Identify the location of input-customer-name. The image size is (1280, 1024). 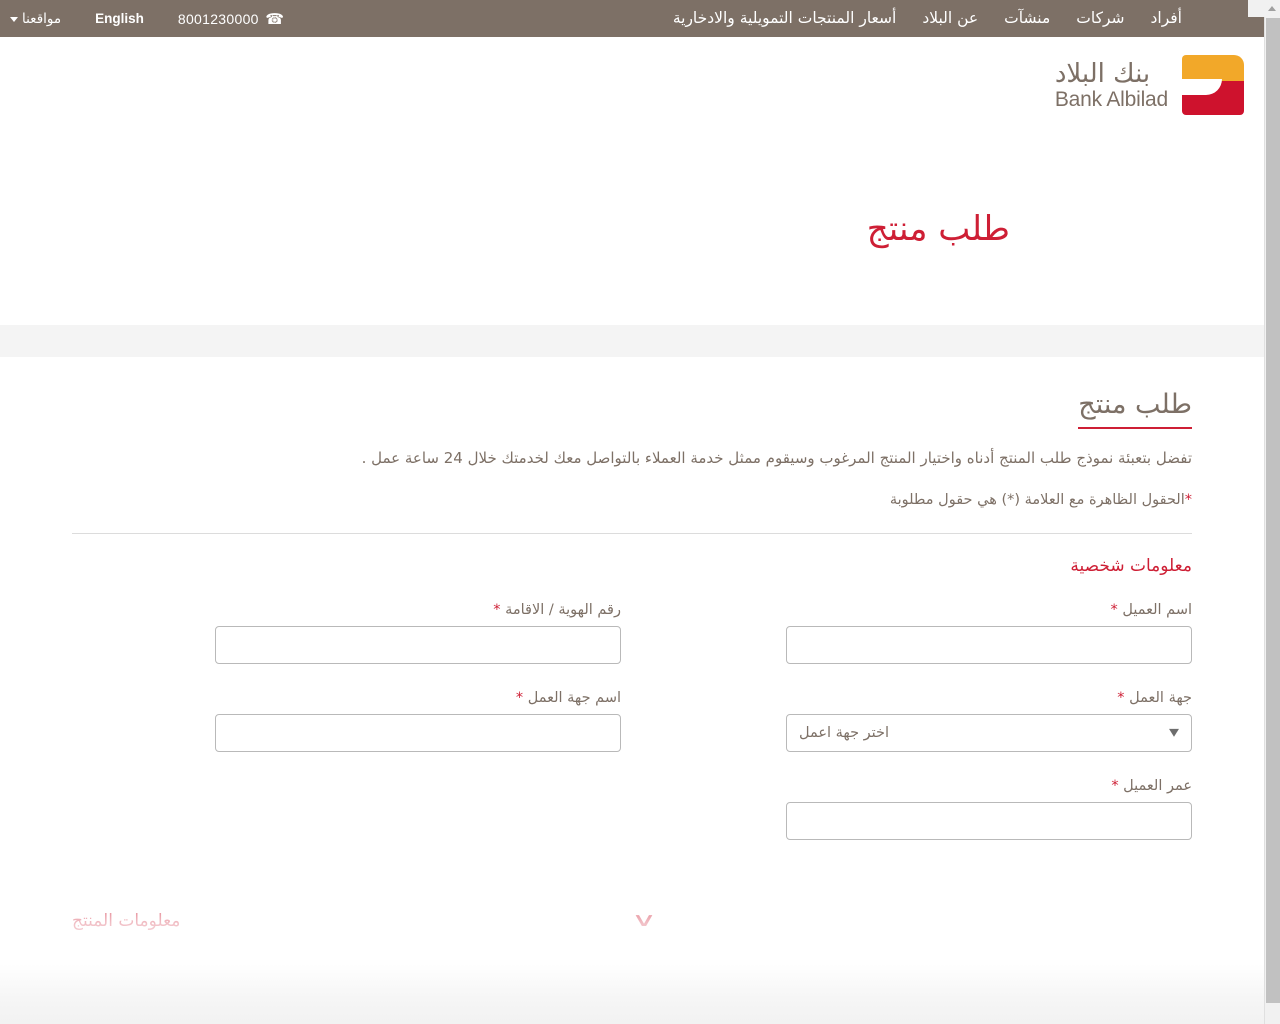
(989, 644).